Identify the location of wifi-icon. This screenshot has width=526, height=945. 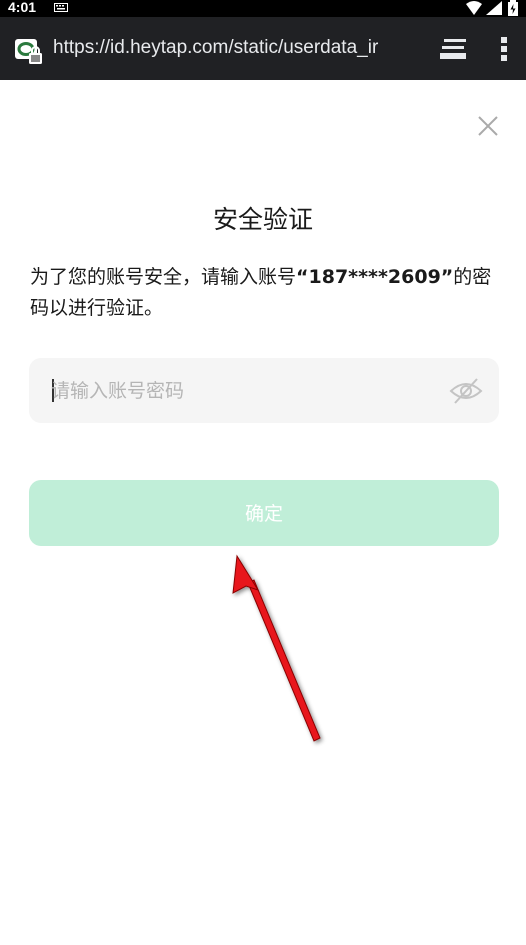
(474, 8).